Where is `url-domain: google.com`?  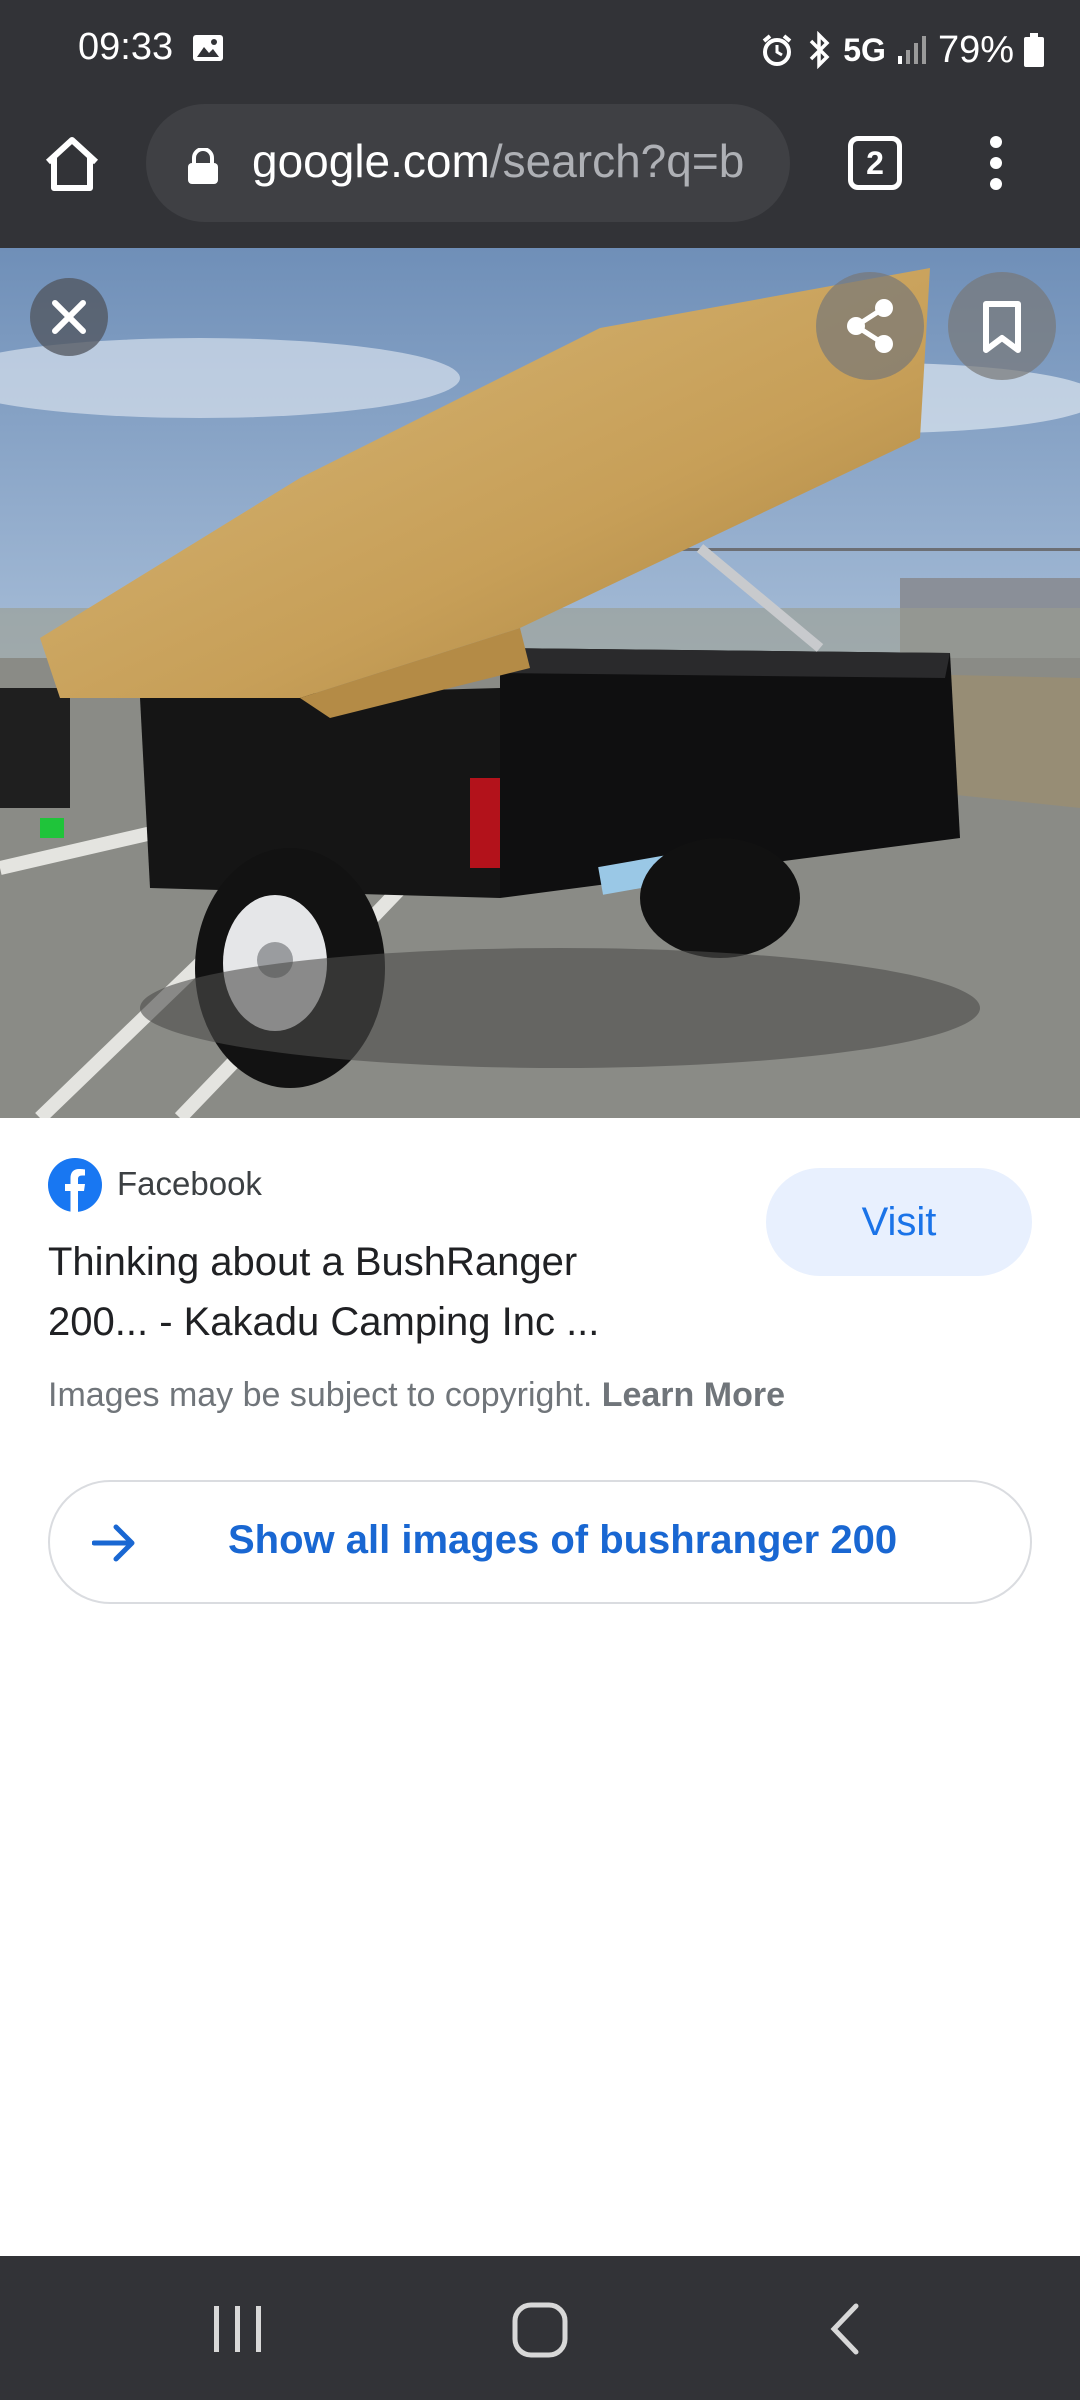
url-domain: google.com is located at coordinates (371, 161).